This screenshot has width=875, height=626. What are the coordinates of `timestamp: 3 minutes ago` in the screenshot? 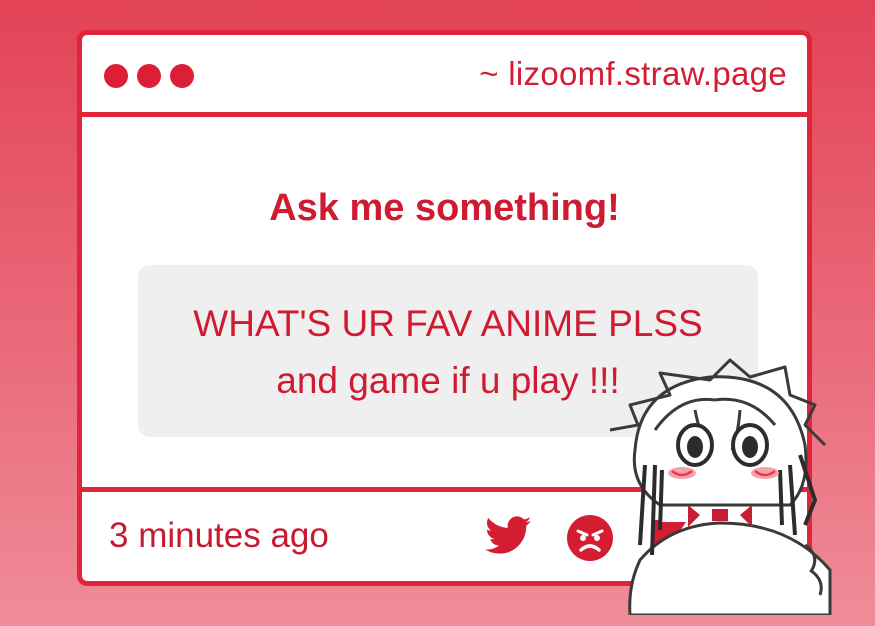 It's located at (219, 535).